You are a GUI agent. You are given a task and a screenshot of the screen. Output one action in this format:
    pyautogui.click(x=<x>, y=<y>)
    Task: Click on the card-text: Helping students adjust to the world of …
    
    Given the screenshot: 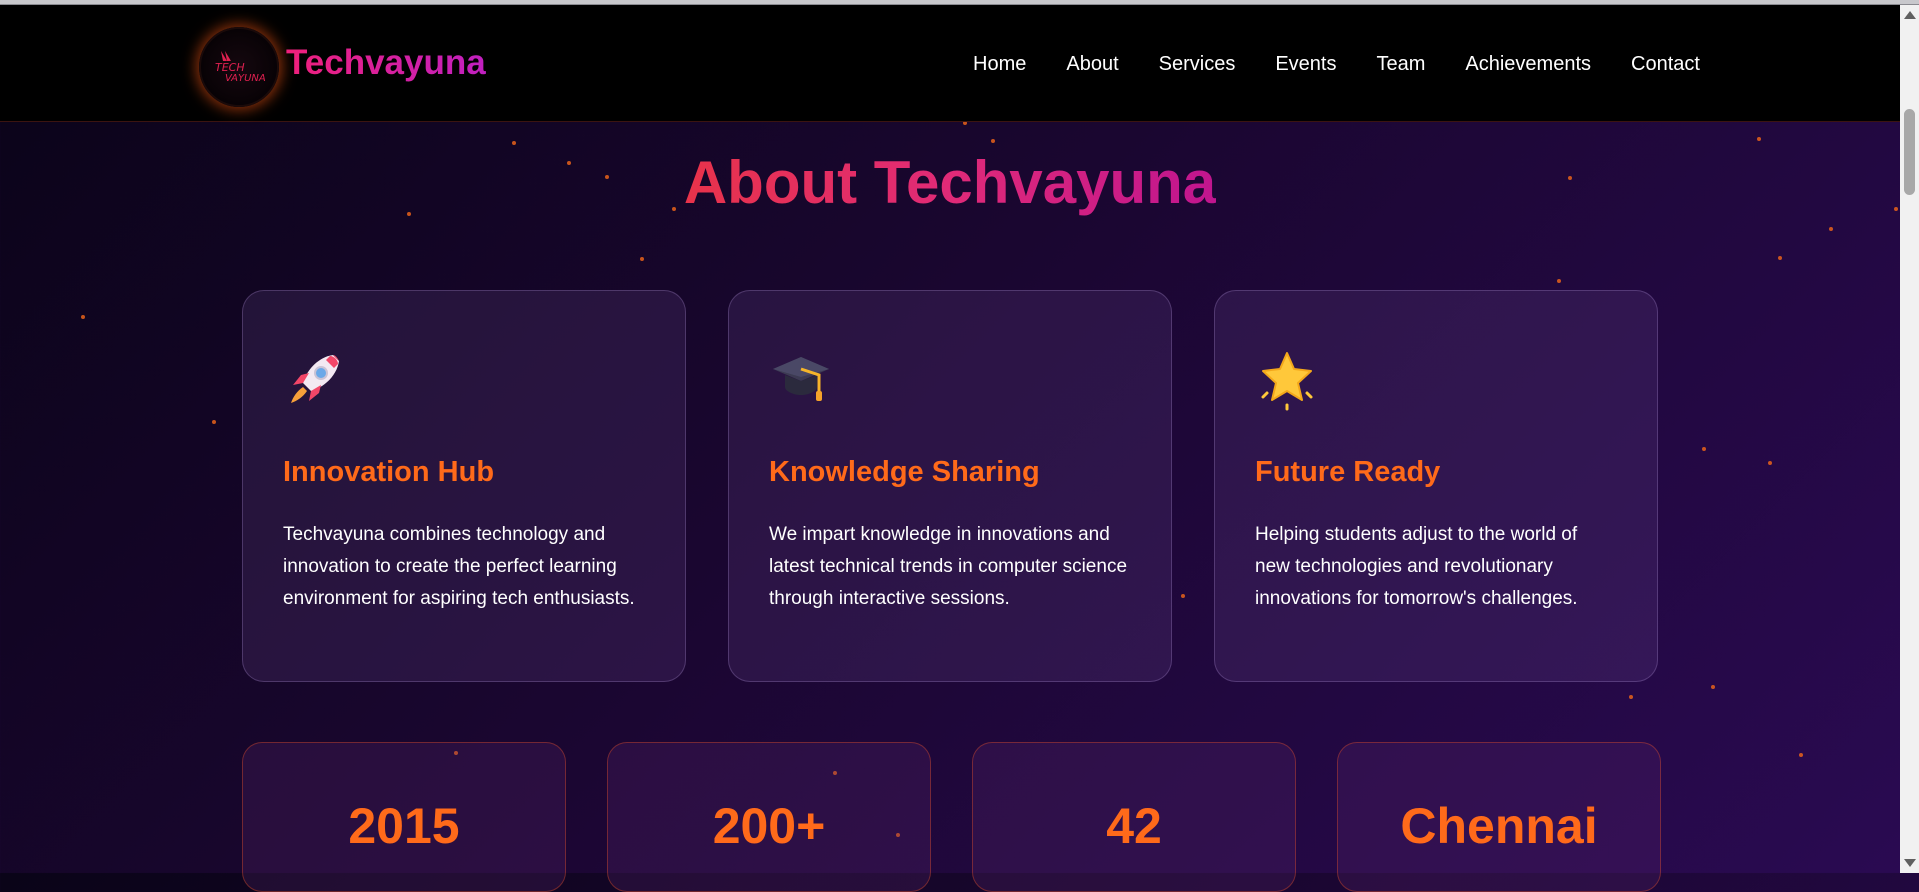 What is the action you would take?
    pyautogui.click(x=1416, y=566)
    